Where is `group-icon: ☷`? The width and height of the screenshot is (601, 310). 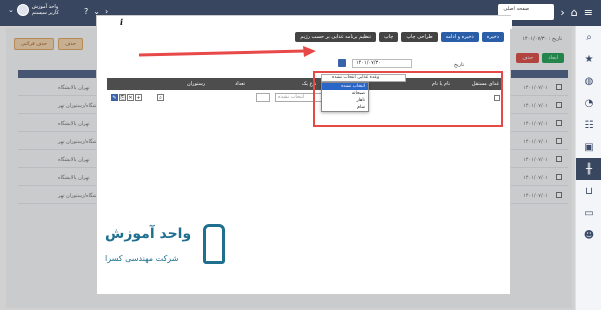
group-icon: ☷ is located at coordinates (588, 125).